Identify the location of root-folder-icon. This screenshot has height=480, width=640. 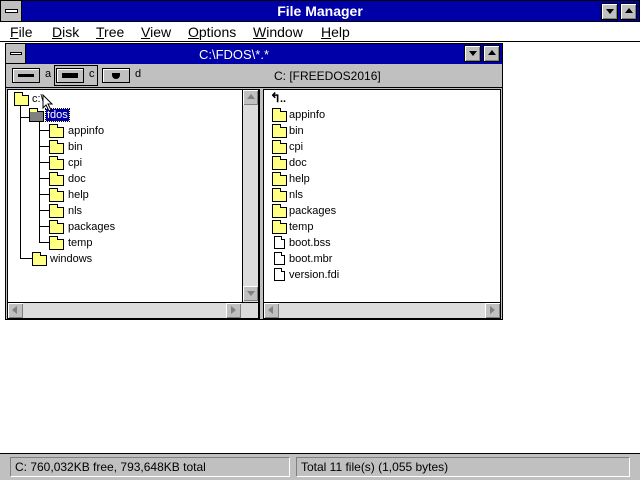
(21, 99).